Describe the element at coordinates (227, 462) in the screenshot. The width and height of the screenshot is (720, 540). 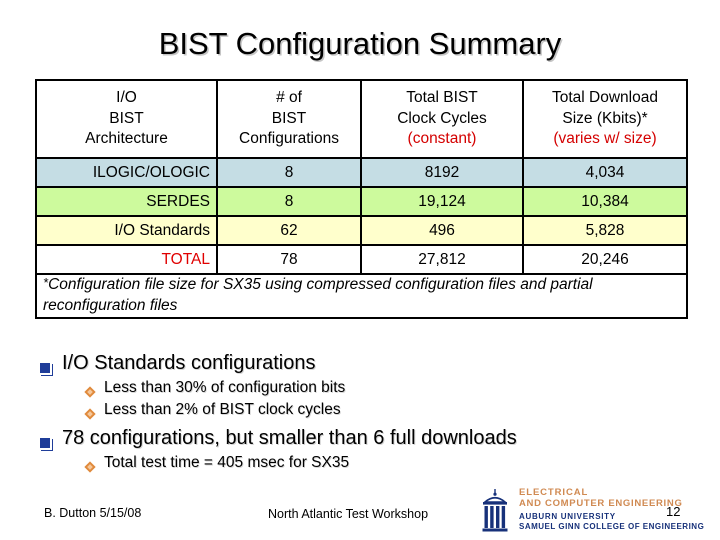
I see `bullet-text: Total test time = 405 msec for SX35` at that location.